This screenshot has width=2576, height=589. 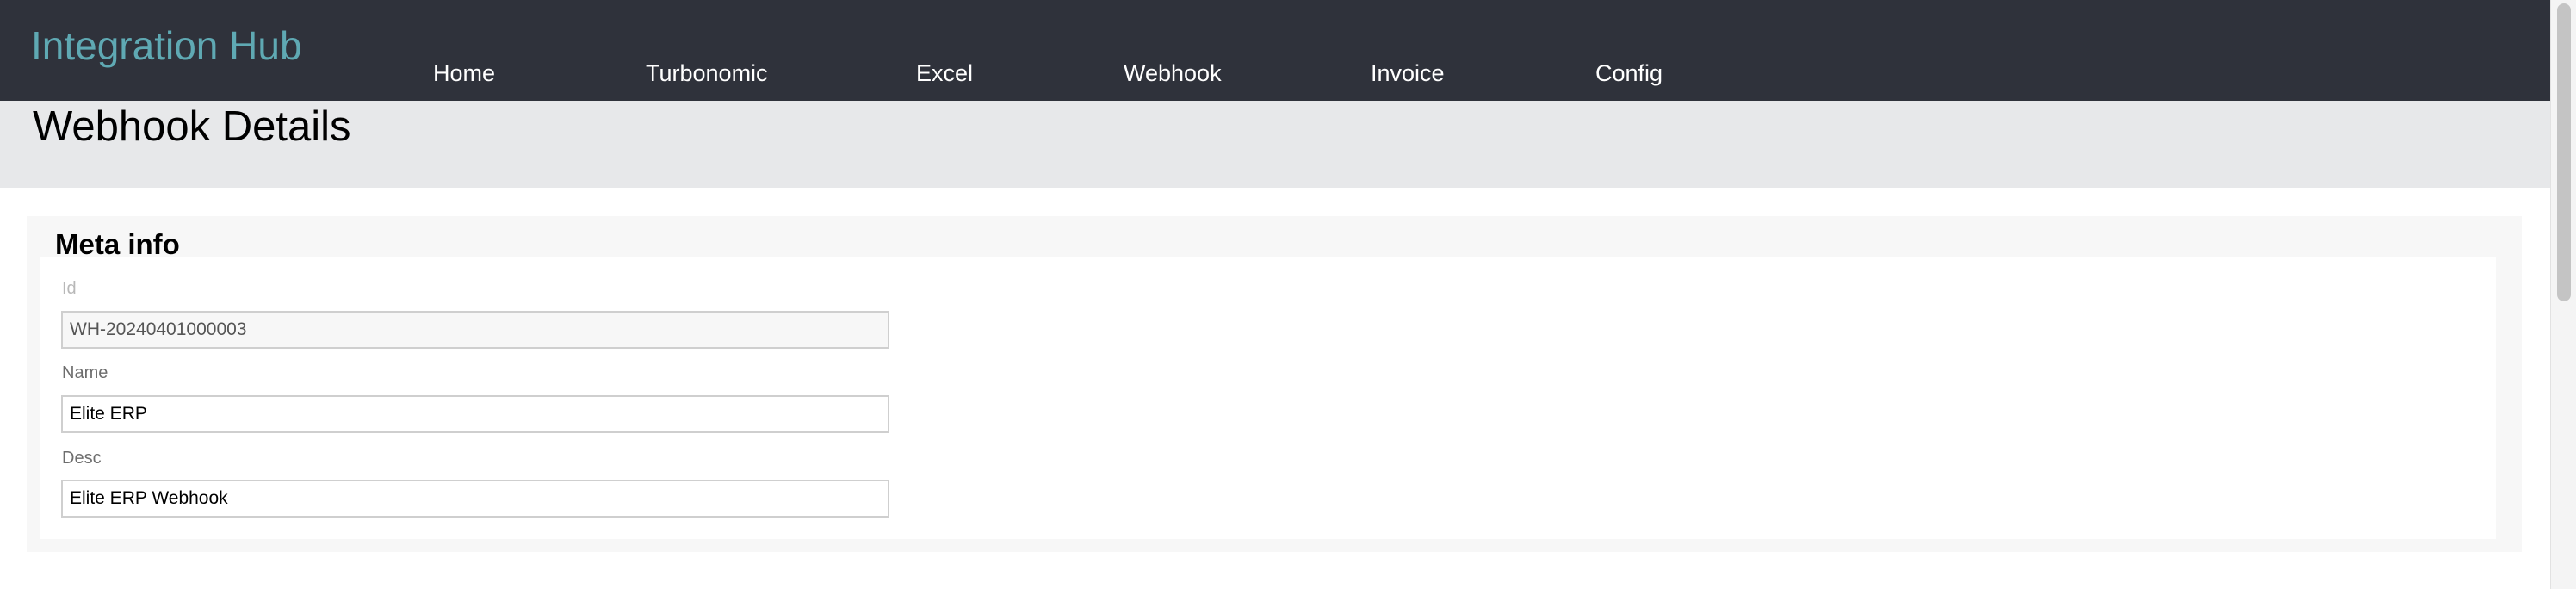 What do you see at coordinates (85, 373) in the screenshot?
I see `name-field-label: Name` at bounding box center [85, 373].